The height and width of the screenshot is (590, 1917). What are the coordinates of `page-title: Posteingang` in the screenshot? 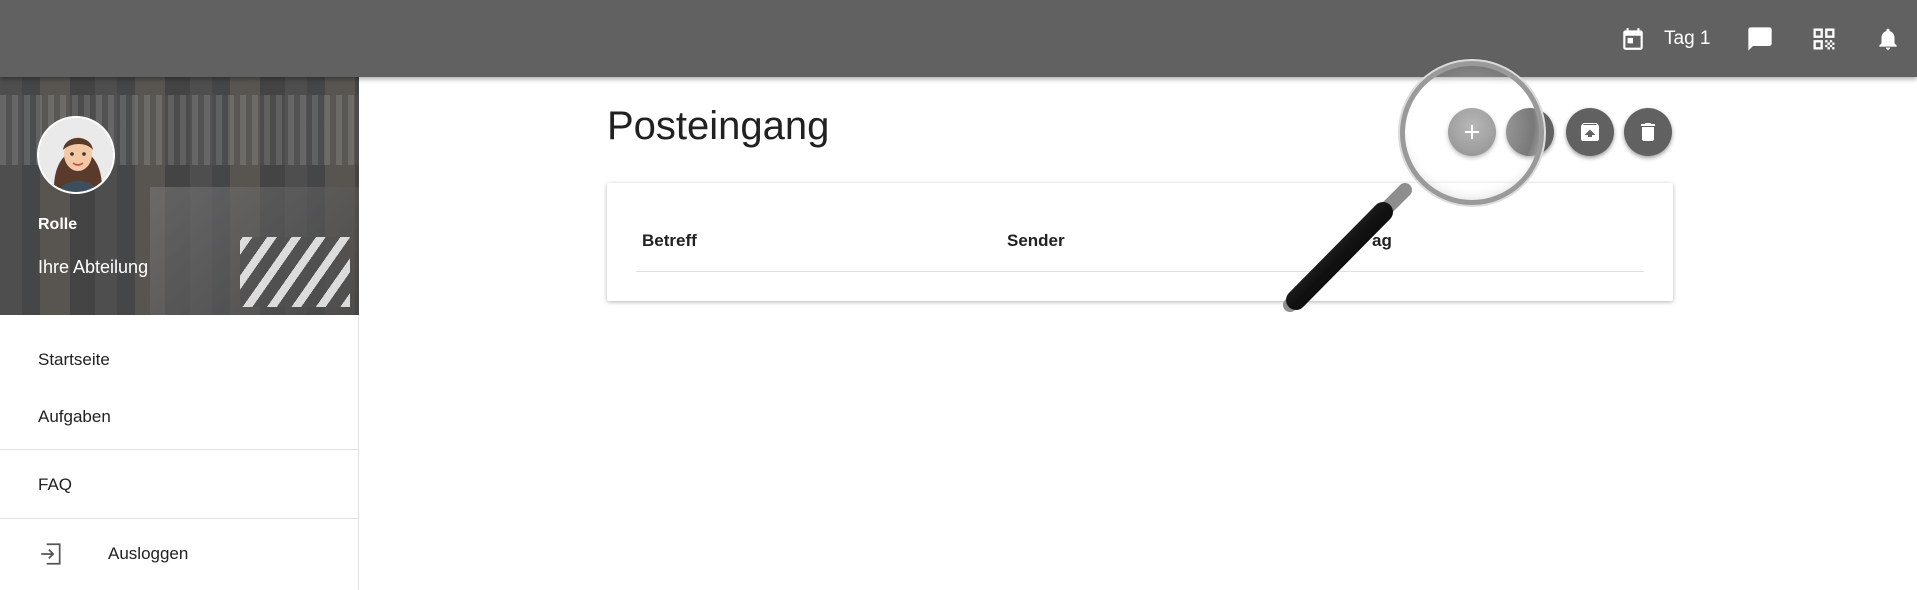 It's located at (718, 126).